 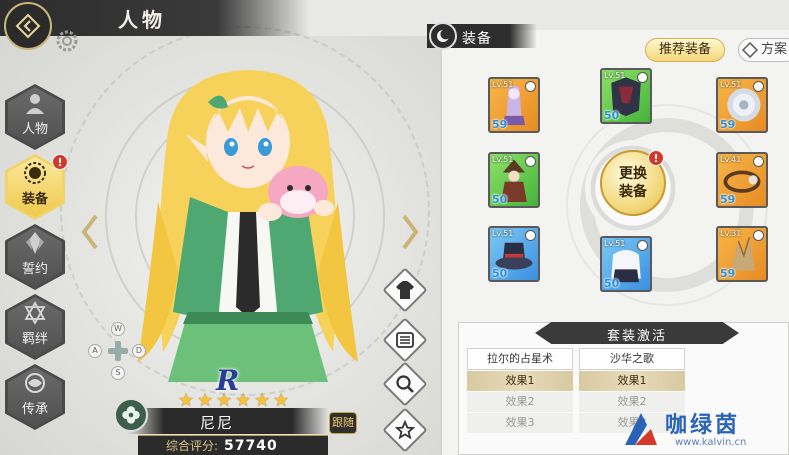 I want to click on score-value: 57740, so click(x=251, y=445).